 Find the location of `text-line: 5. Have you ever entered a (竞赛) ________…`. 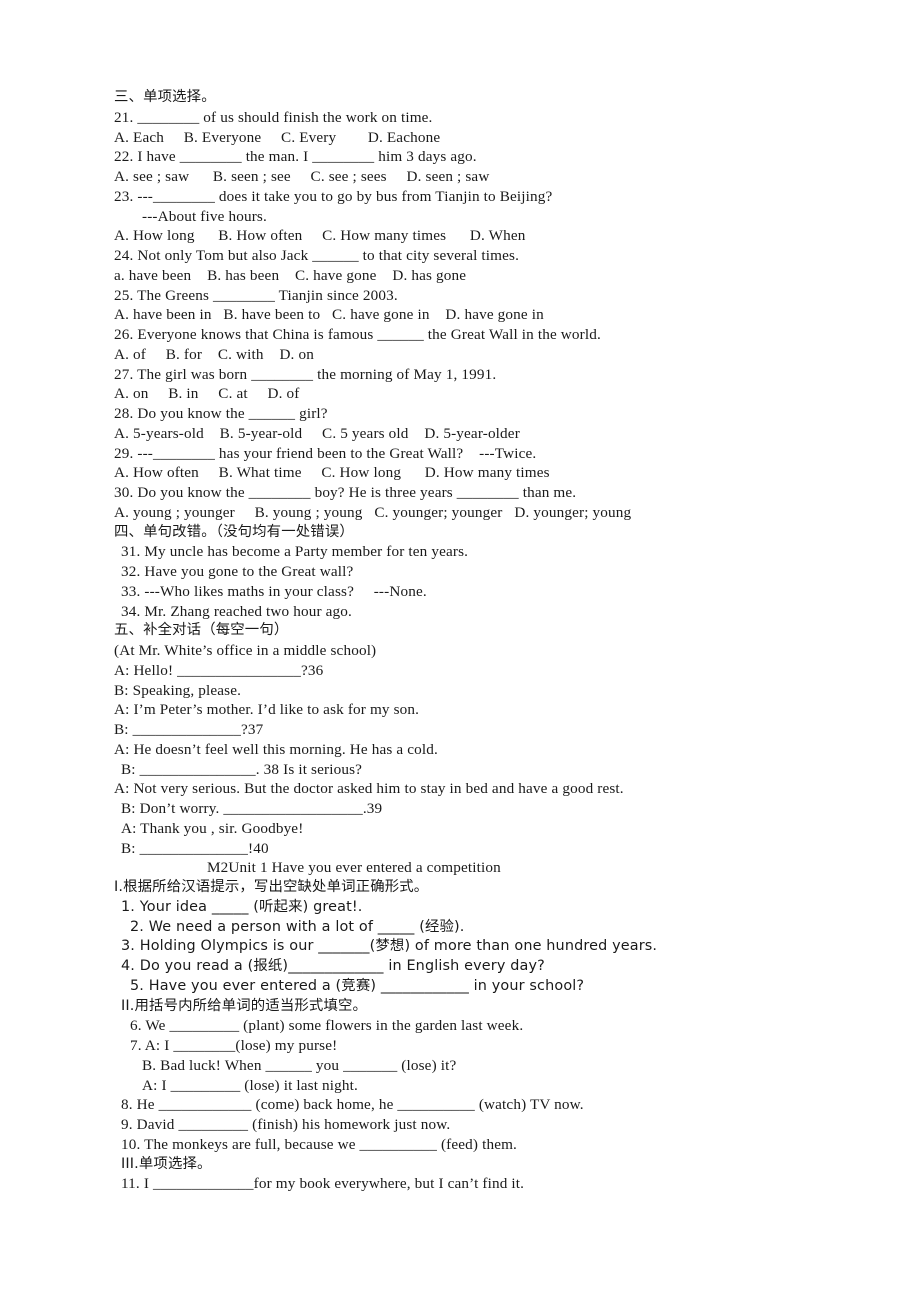

text-line: 5. Have you ever entered a (竞赛) ________… is located at coordinates (357, 985).